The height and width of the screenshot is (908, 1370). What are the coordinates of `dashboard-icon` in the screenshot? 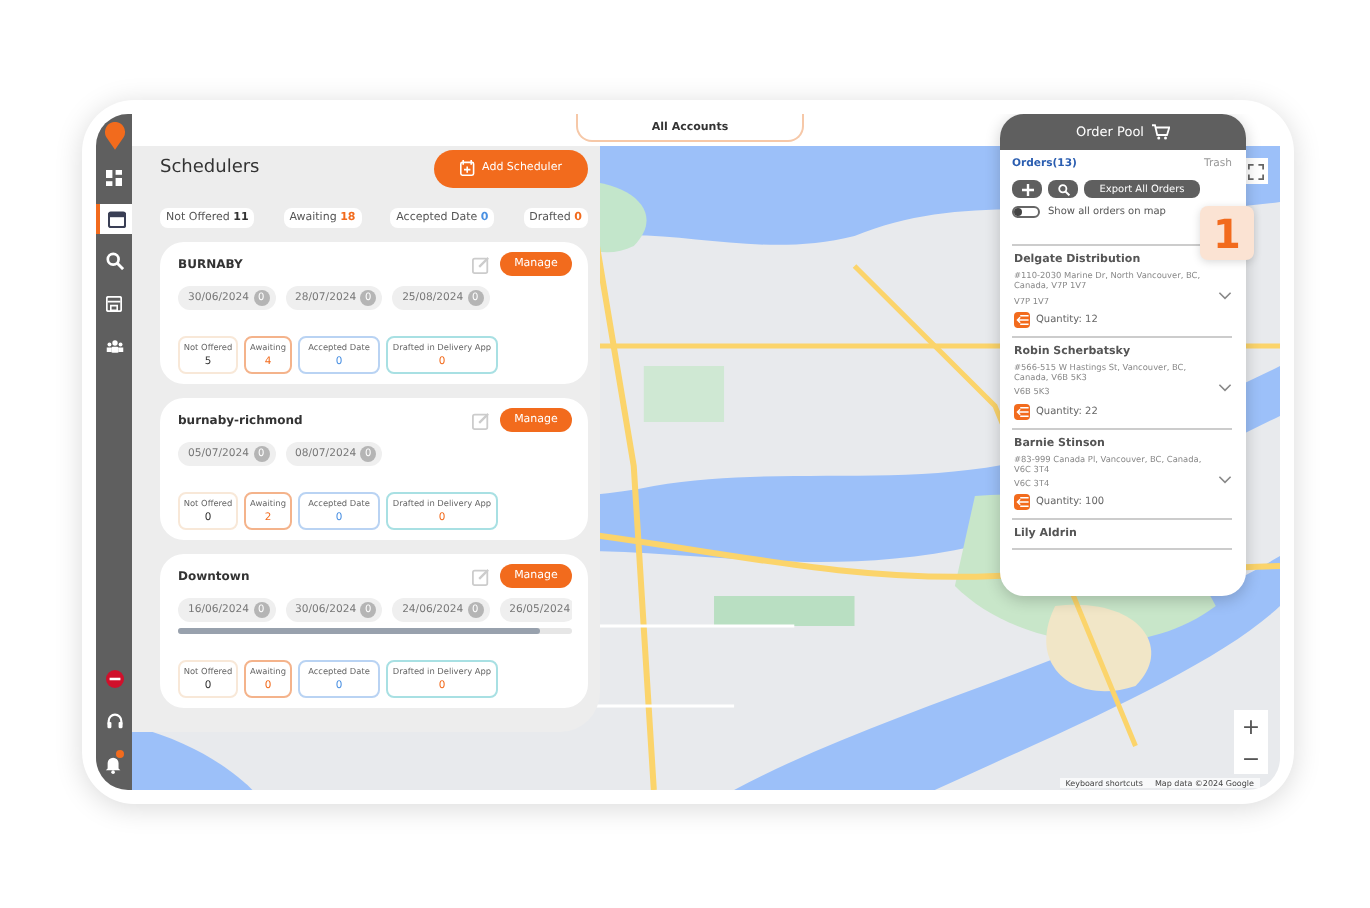 It's located at (114, 177).